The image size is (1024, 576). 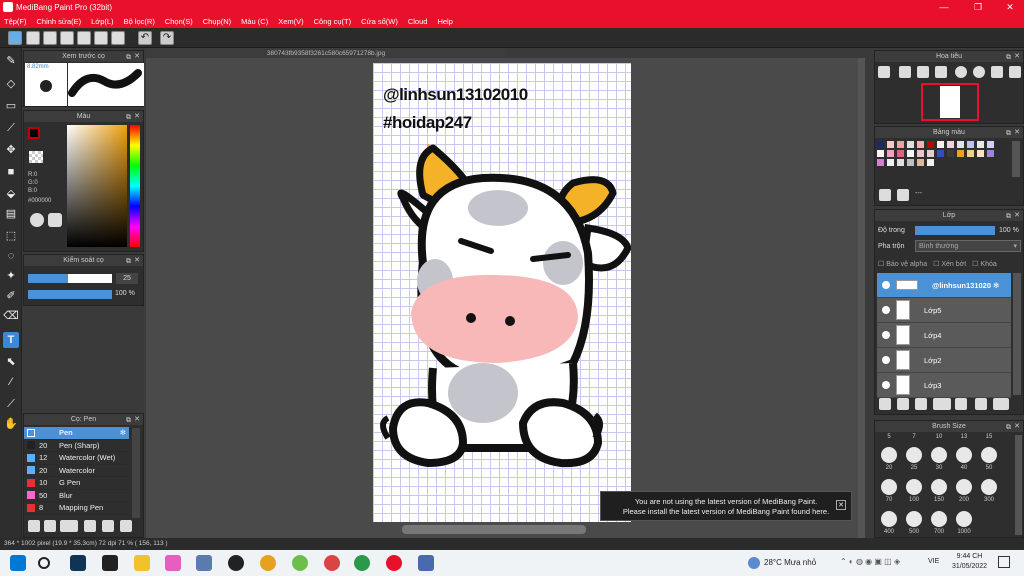 I want to click on layer-item-lop4: Lớp4, so click(x=944, y=335).